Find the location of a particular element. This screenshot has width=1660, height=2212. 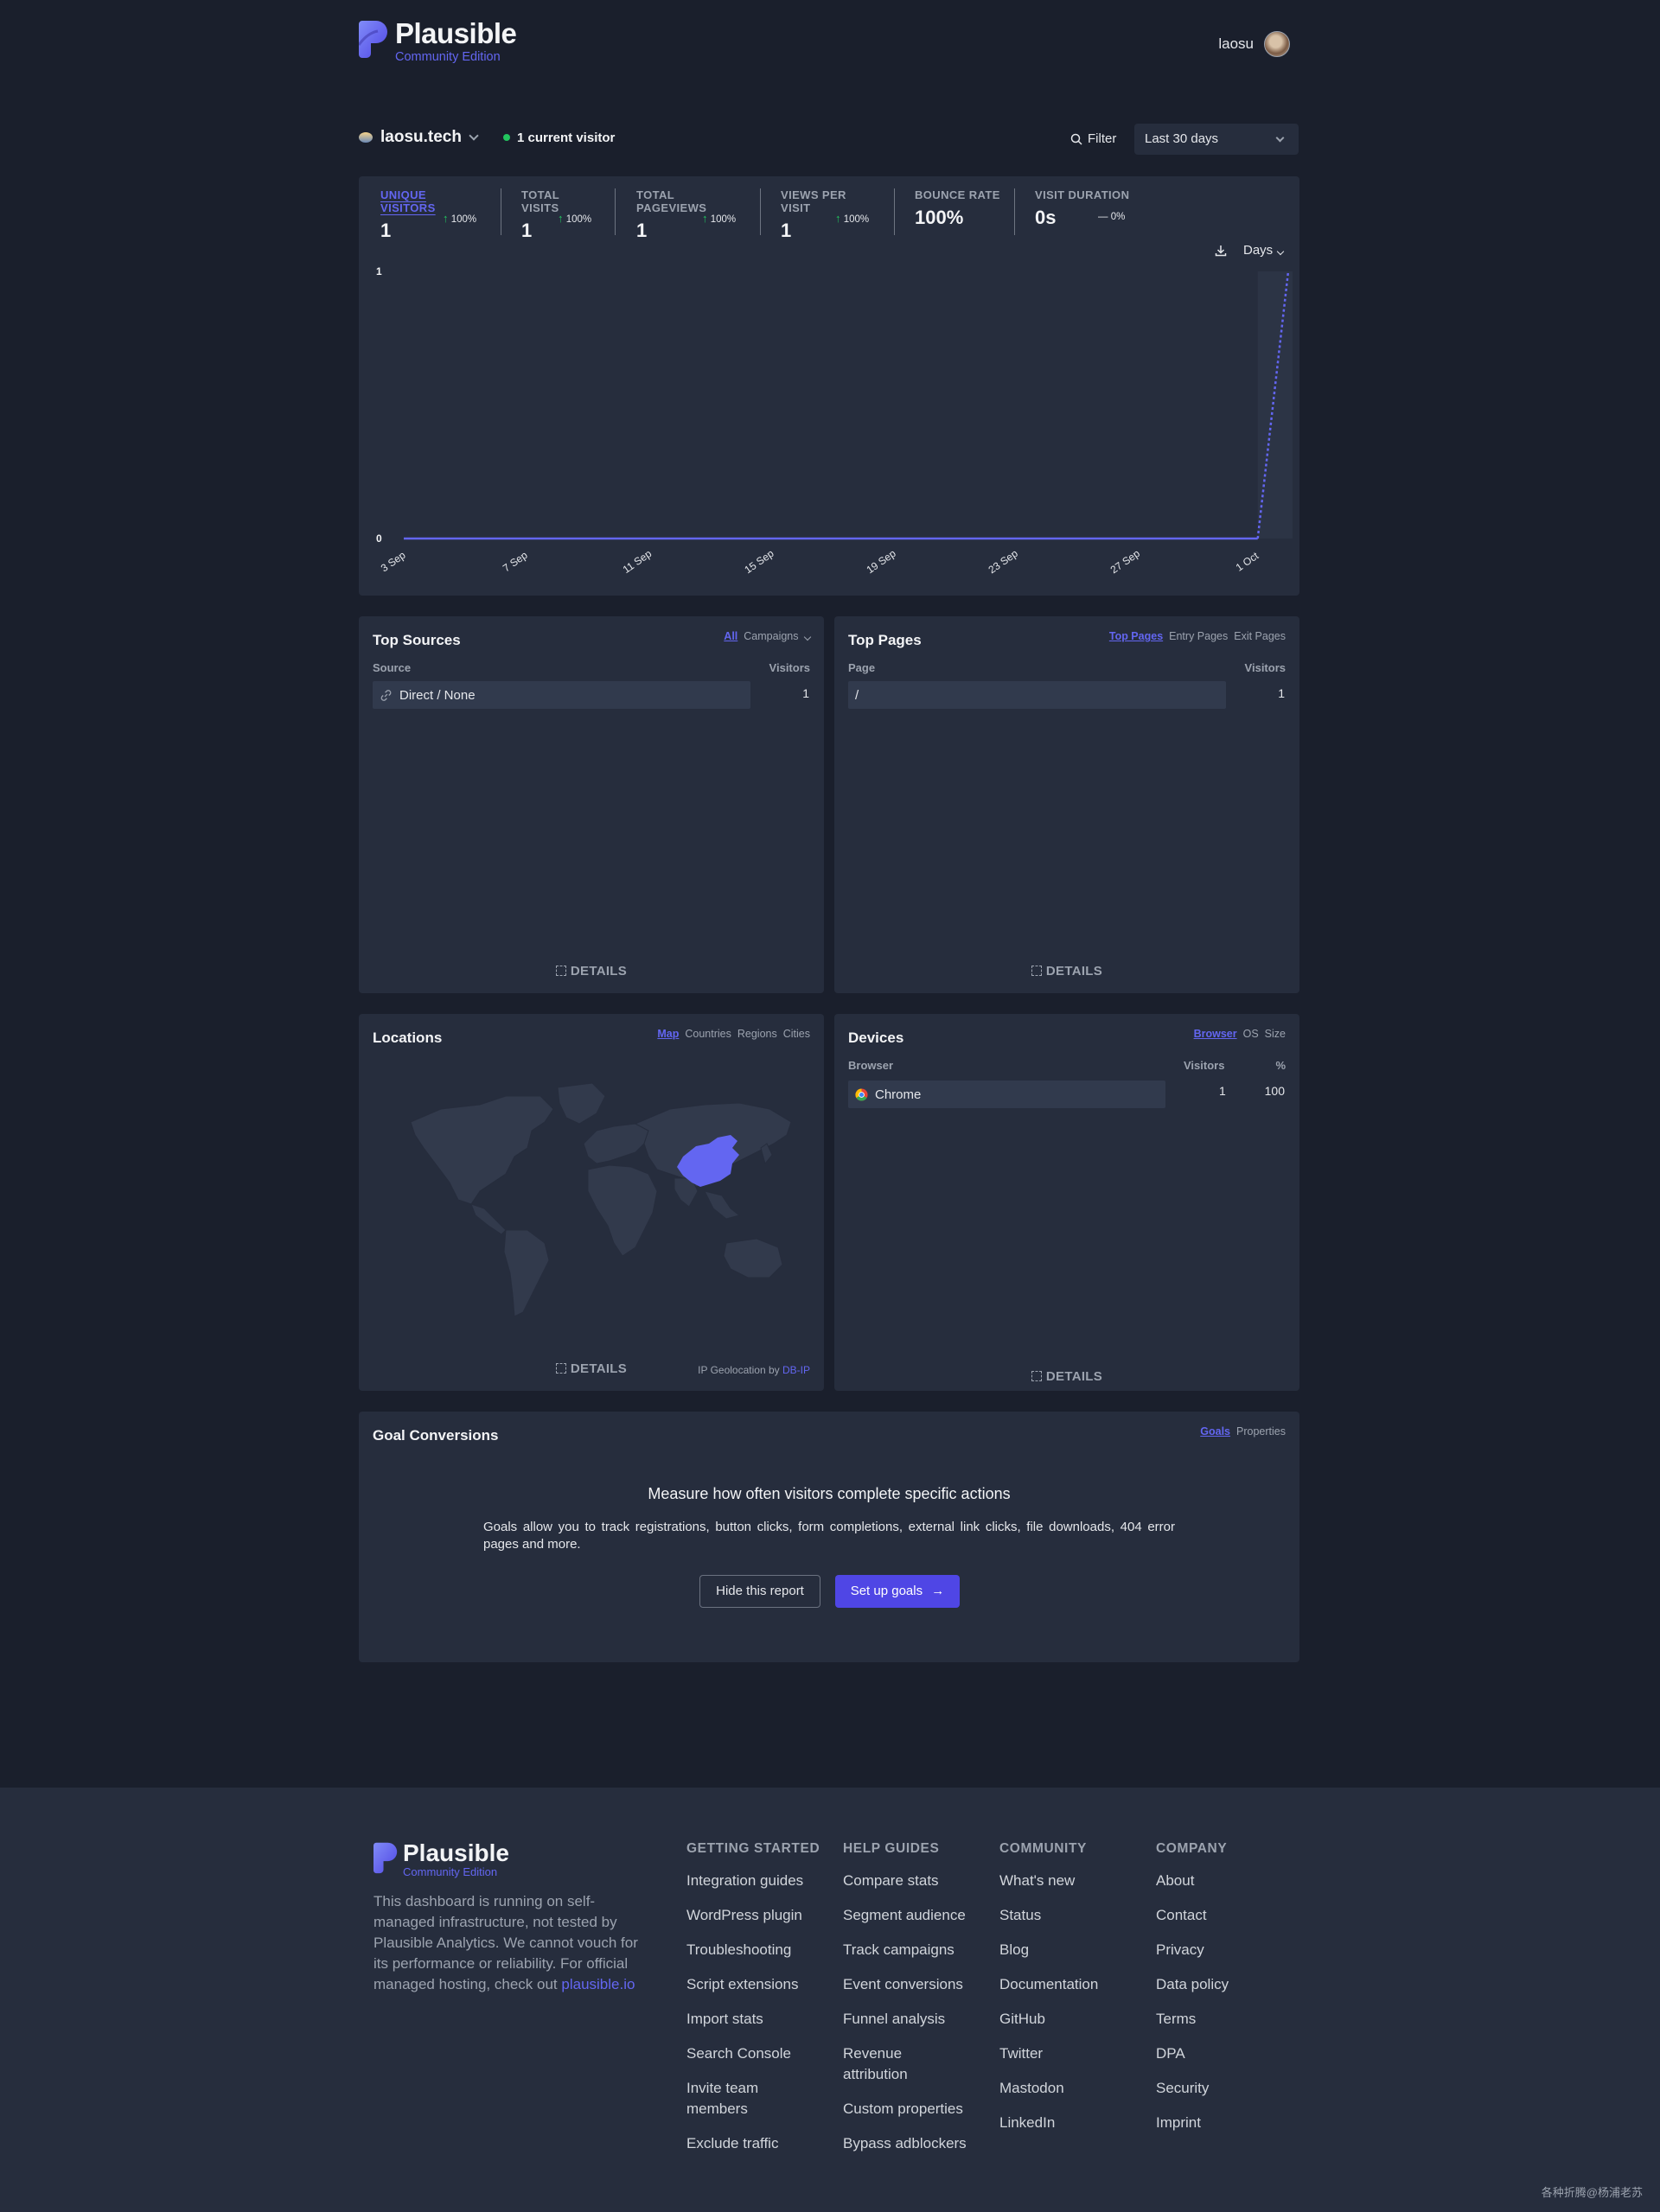

source-visitors: 1 is located at coordinates (805, 693).